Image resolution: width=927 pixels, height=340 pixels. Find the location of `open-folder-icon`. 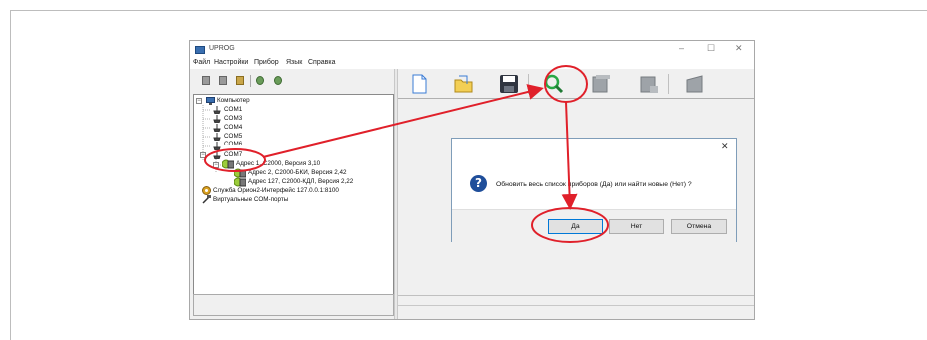

open-folder-icon is located at coordinates (464, 84).